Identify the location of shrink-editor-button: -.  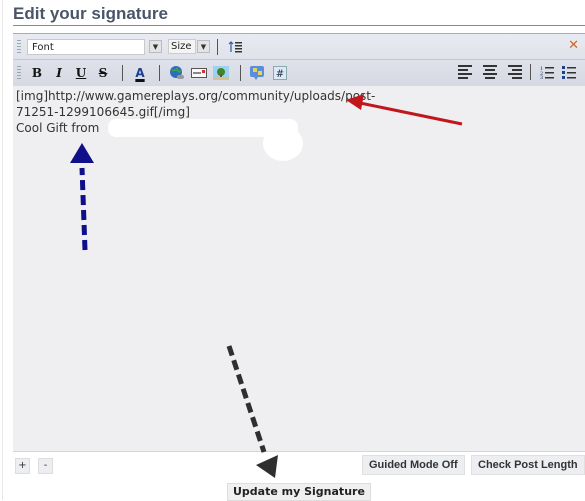
(45, 466).